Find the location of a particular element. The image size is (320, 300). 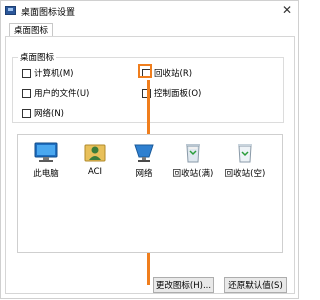

network-icon is located at coordinates (144, 153).